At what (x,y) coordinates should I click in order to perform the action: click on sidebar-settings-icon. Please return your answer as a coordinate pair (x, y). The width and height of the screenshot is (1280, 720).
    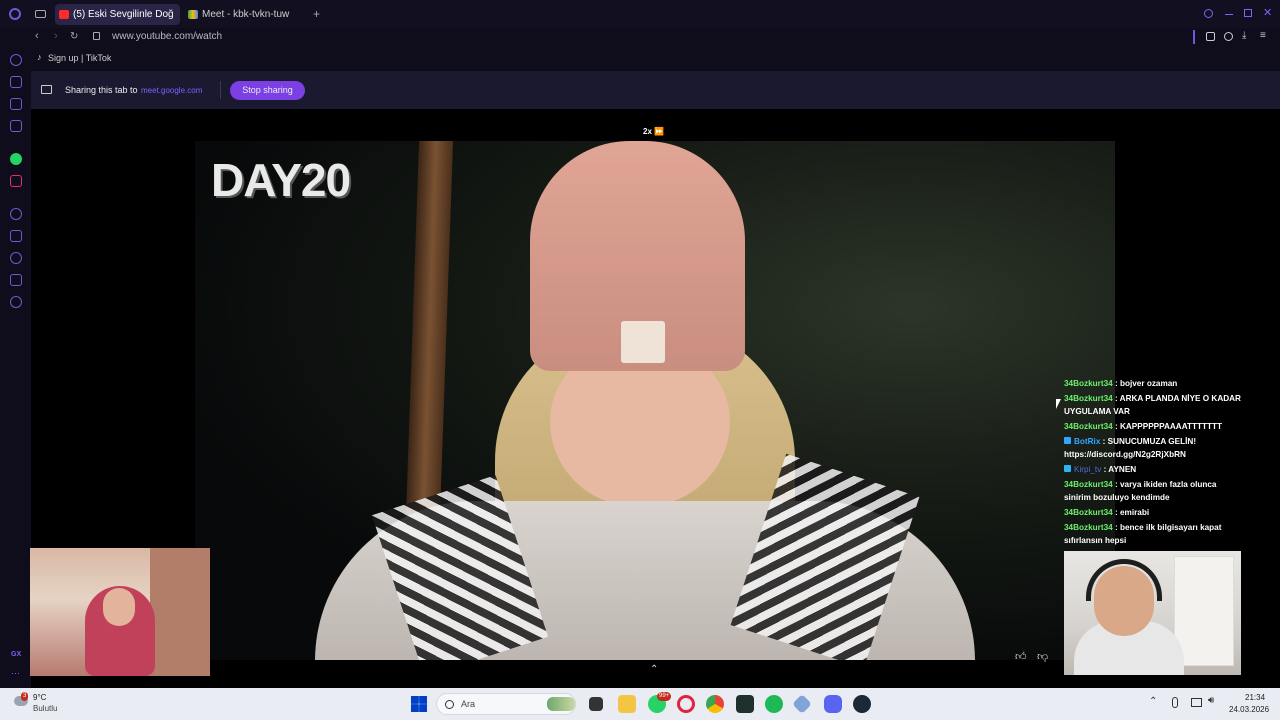
    Looking at the image, I should click on (16, 302).